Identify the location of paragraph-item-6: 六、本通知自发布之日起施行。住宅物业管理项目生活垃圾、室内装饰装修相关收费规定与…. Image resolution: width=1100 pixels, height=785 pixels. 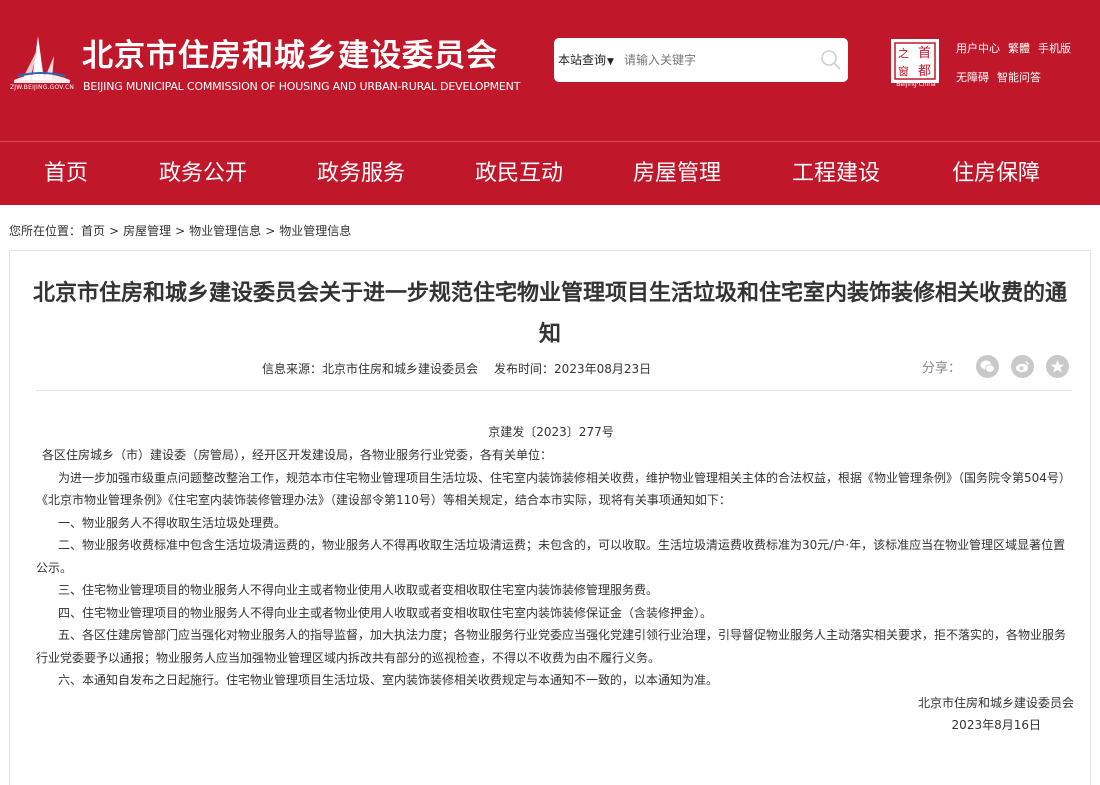
(388, 680).